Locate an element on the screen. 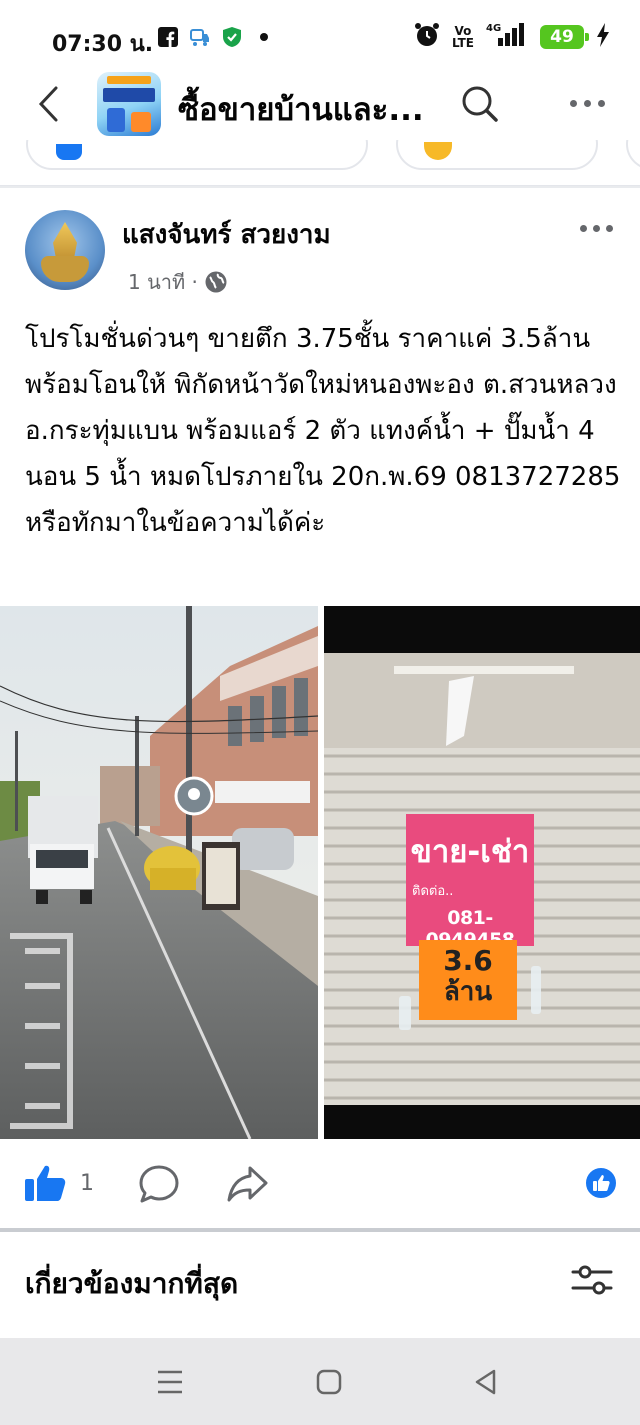  system-back-button is located at coordinates (486, 1382).